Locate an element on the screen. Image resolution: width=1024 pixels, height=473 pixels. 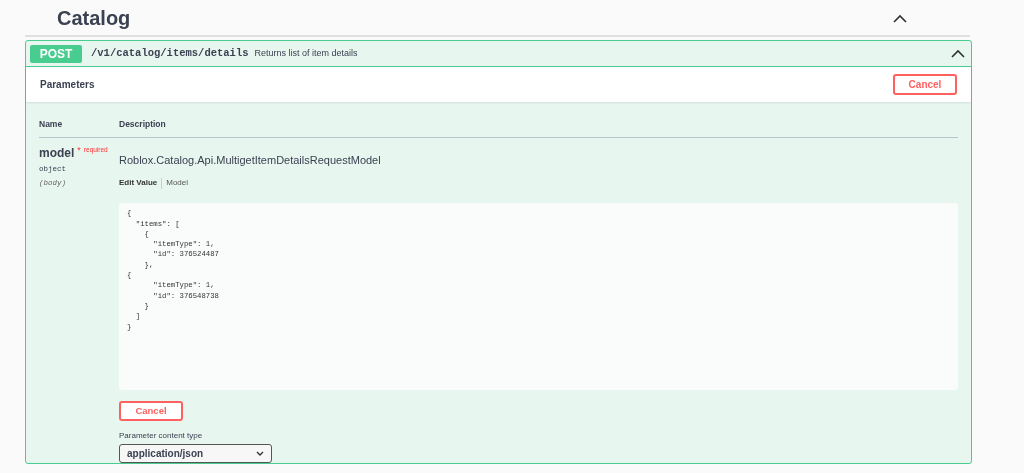
column-header: Name is located at coordinates (51, 124).